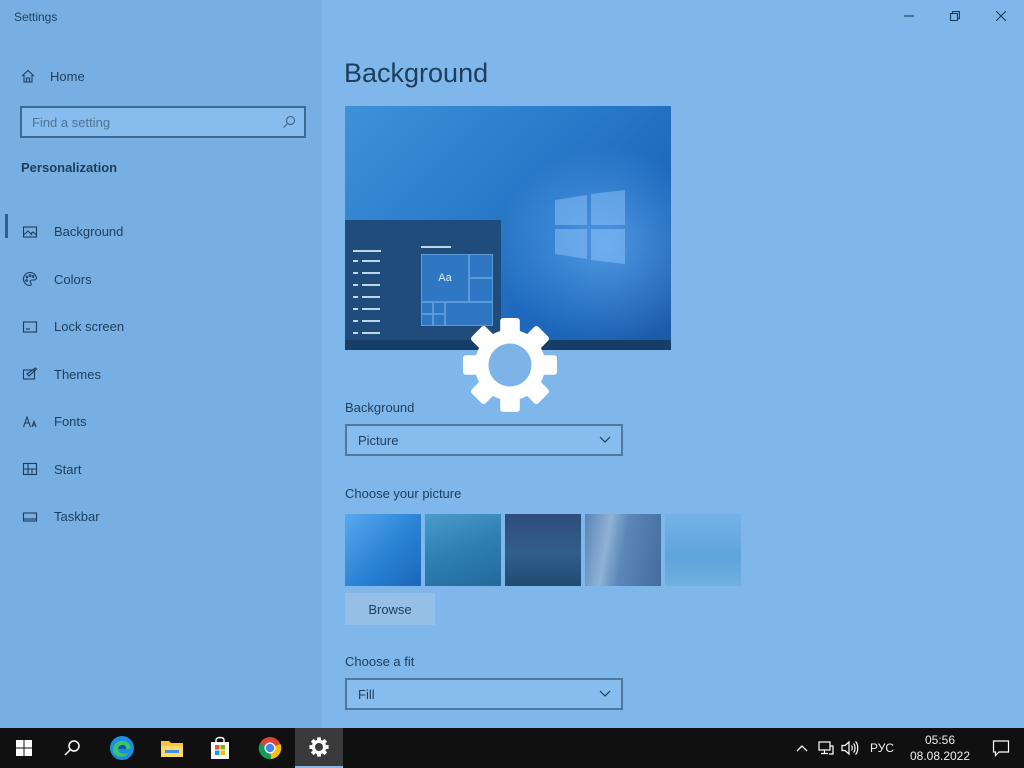 The width and height of the screenshot is (1024, 768). What do you see at coordinates (508, 228) in the screenshot?
I see `background-preview: Aa` at bounding box center [508, 228].